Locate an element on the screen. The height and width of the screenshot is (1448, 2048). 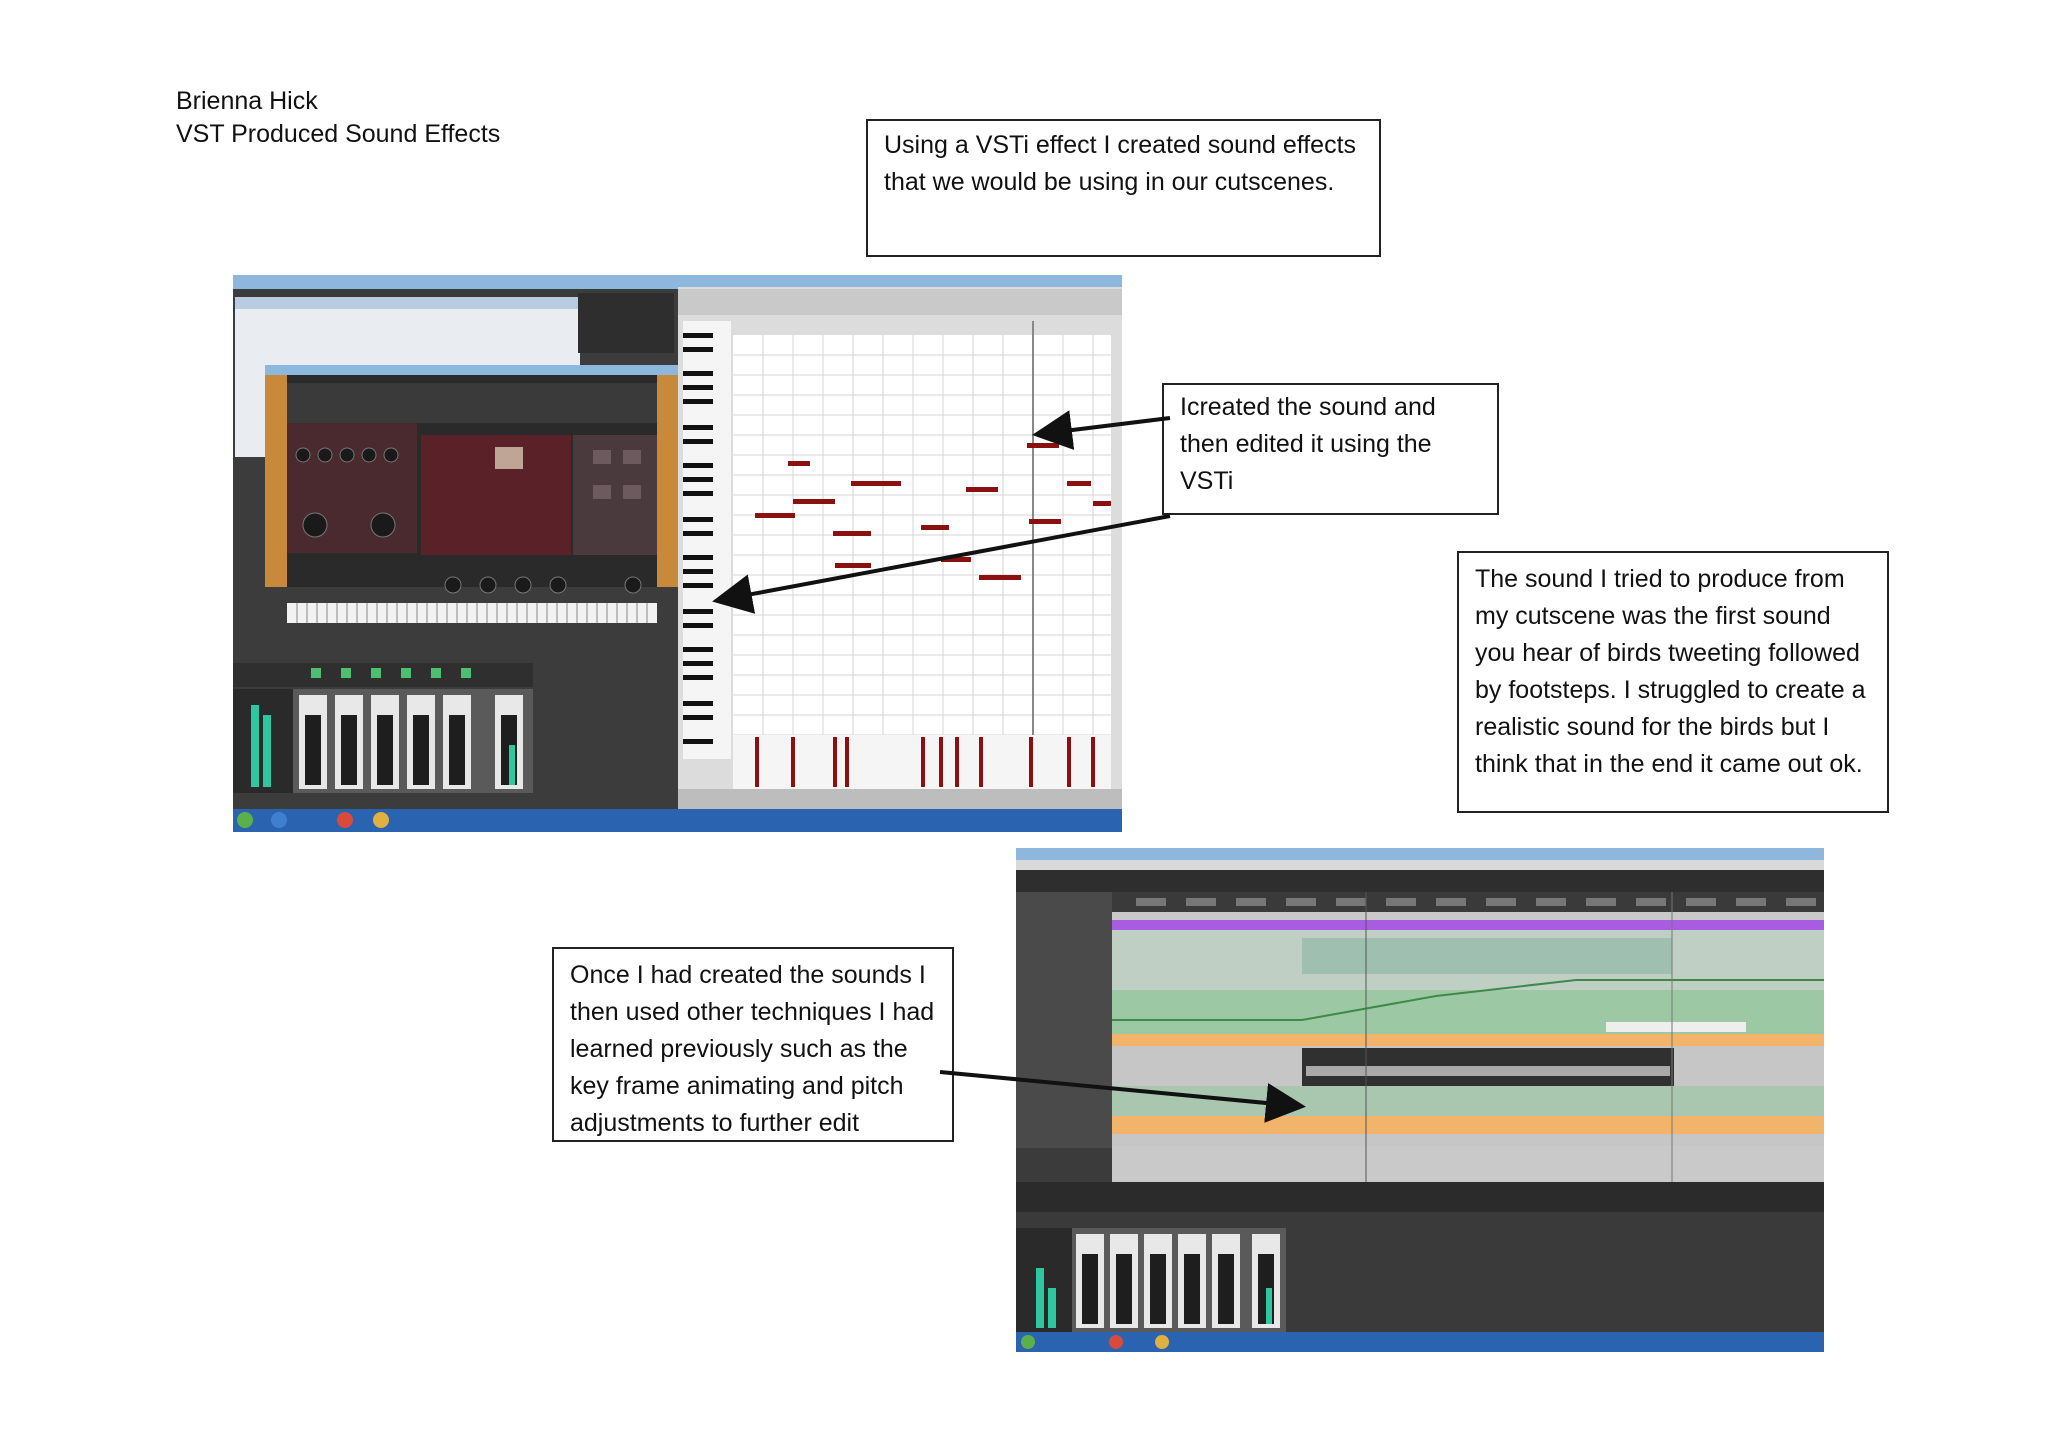
note-line: by footsteps. I struggled to create a is located at coordinates (1670, 690).